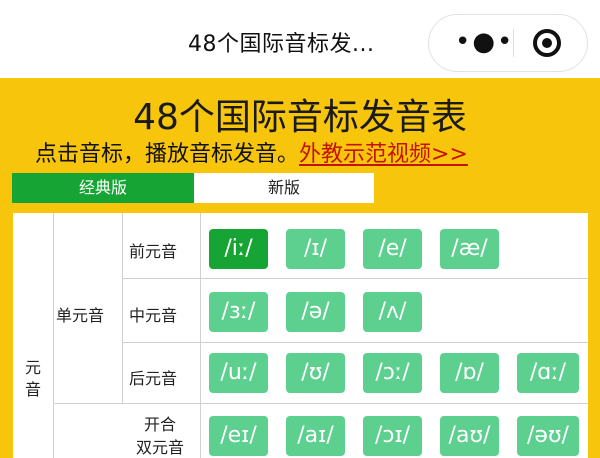 The width and height of the screenshot is (600, 458). Describe the element at coordinates (513, 43) in the screenshot. I see `capsule-divider` at that location.